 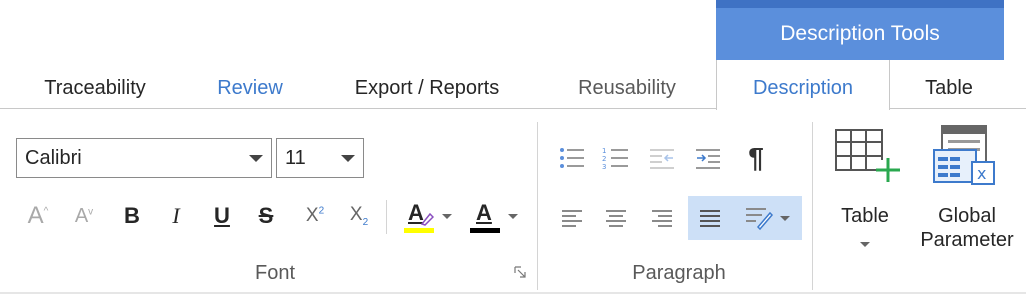 I want to click on strikethrough-icon: S, so click(x=266, y=215).